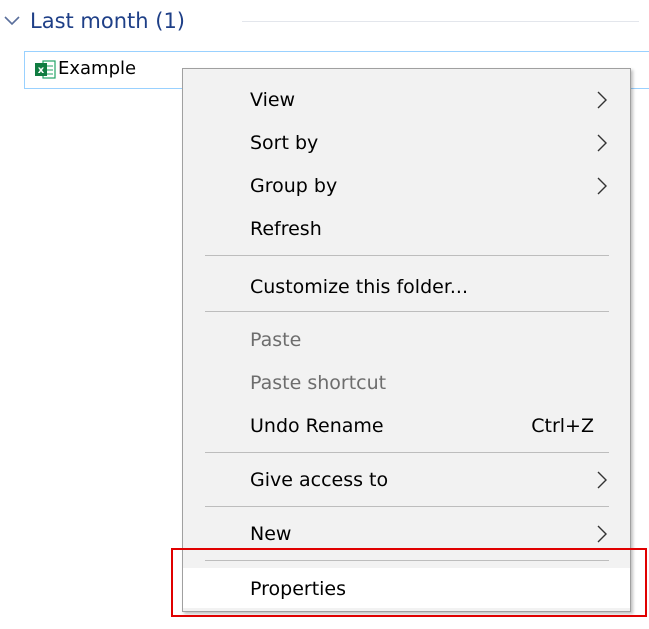  I want to click on menu-item-label: Properties, so click(298, 589).